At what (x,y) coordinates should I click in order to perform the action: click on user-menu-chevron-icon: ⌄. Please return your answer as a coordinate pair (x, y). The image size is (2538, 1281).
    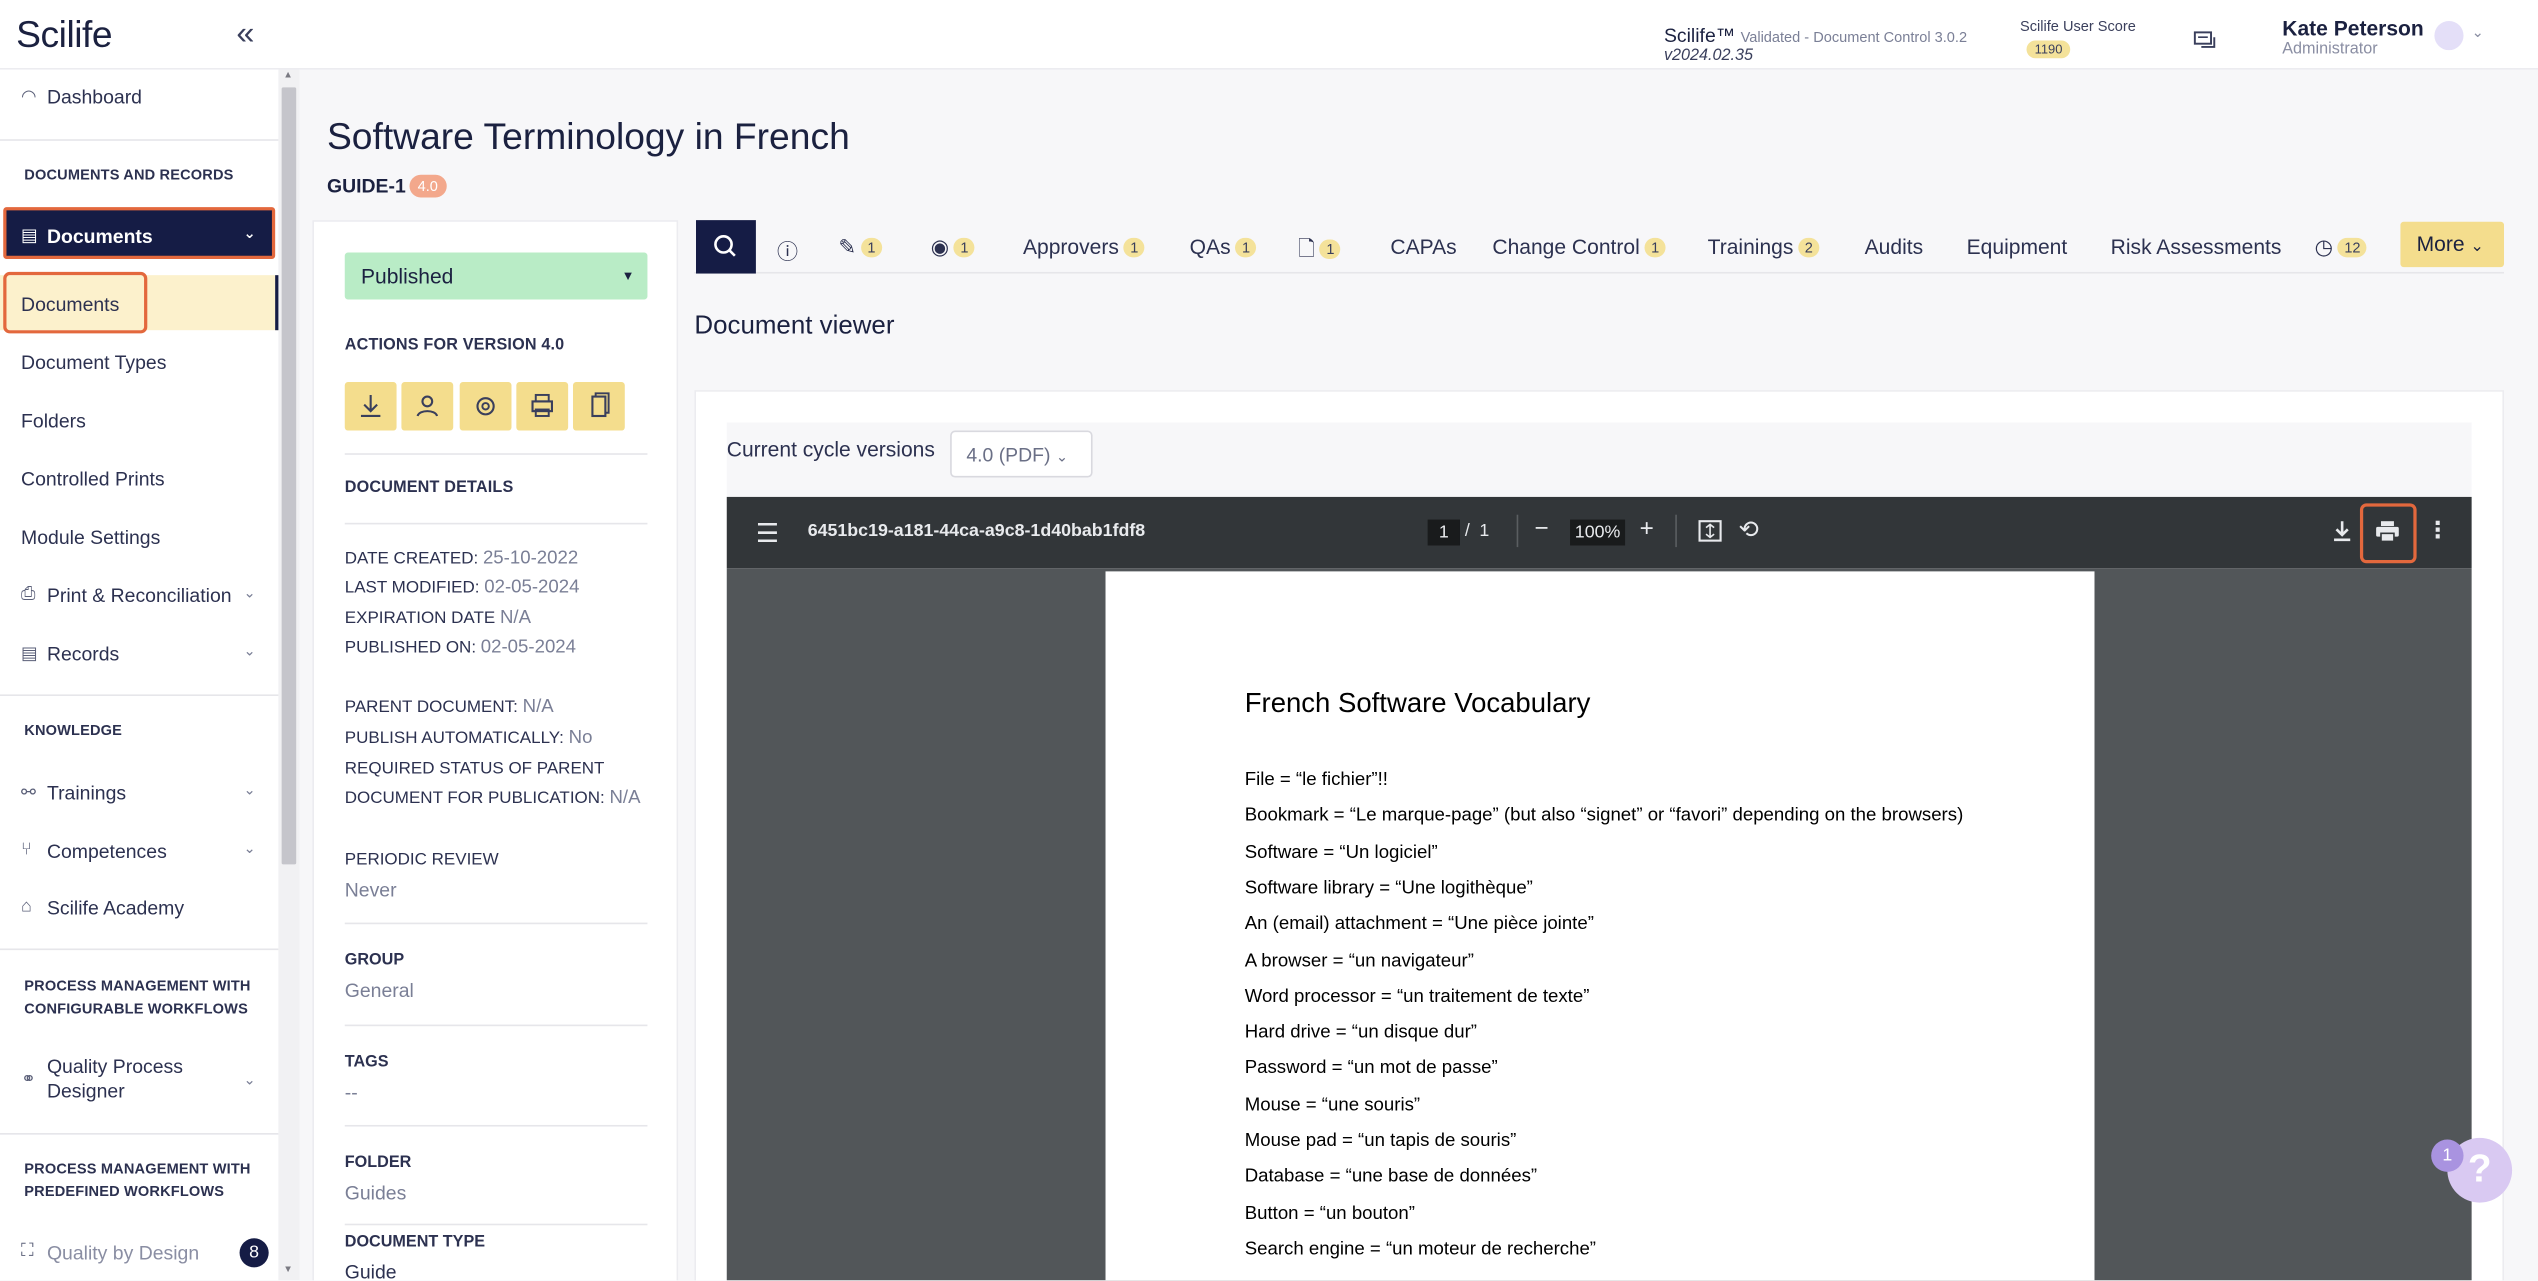
    Looking at the image, I should click on (2478, 33).